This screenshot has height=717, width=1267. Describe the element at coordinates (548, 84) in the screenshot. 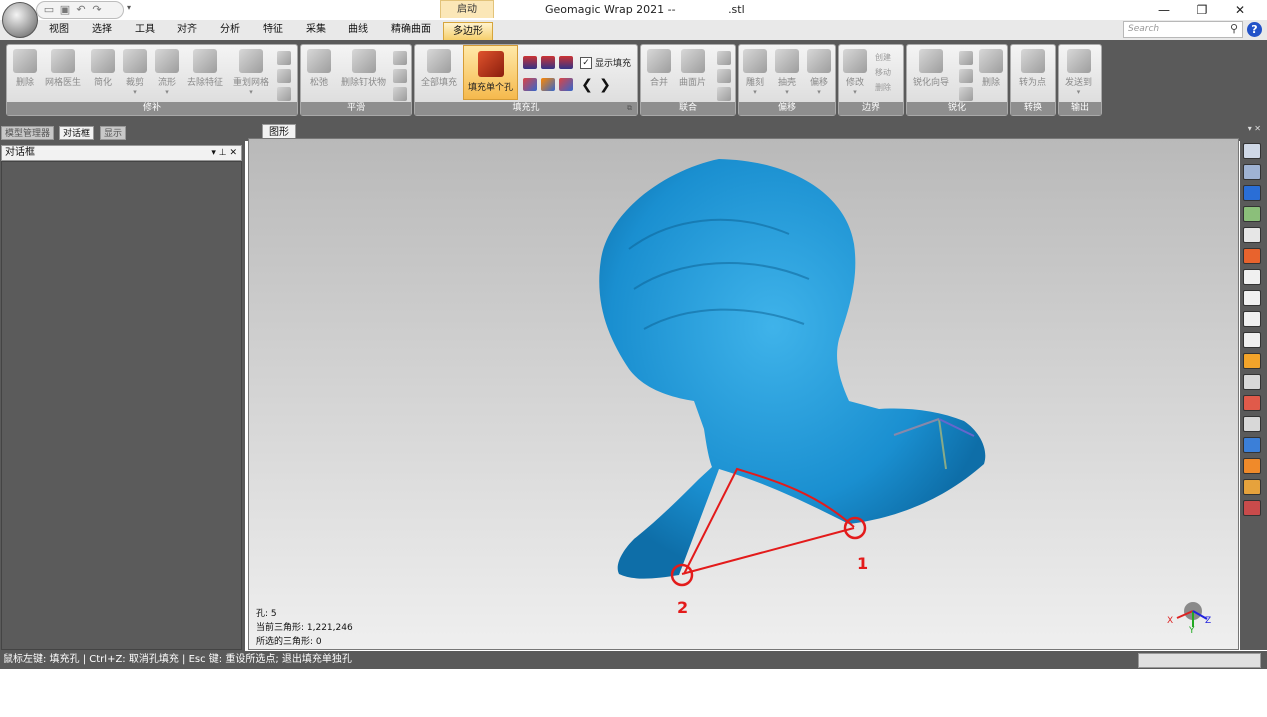

I see `fill-edge-icon` at that location.